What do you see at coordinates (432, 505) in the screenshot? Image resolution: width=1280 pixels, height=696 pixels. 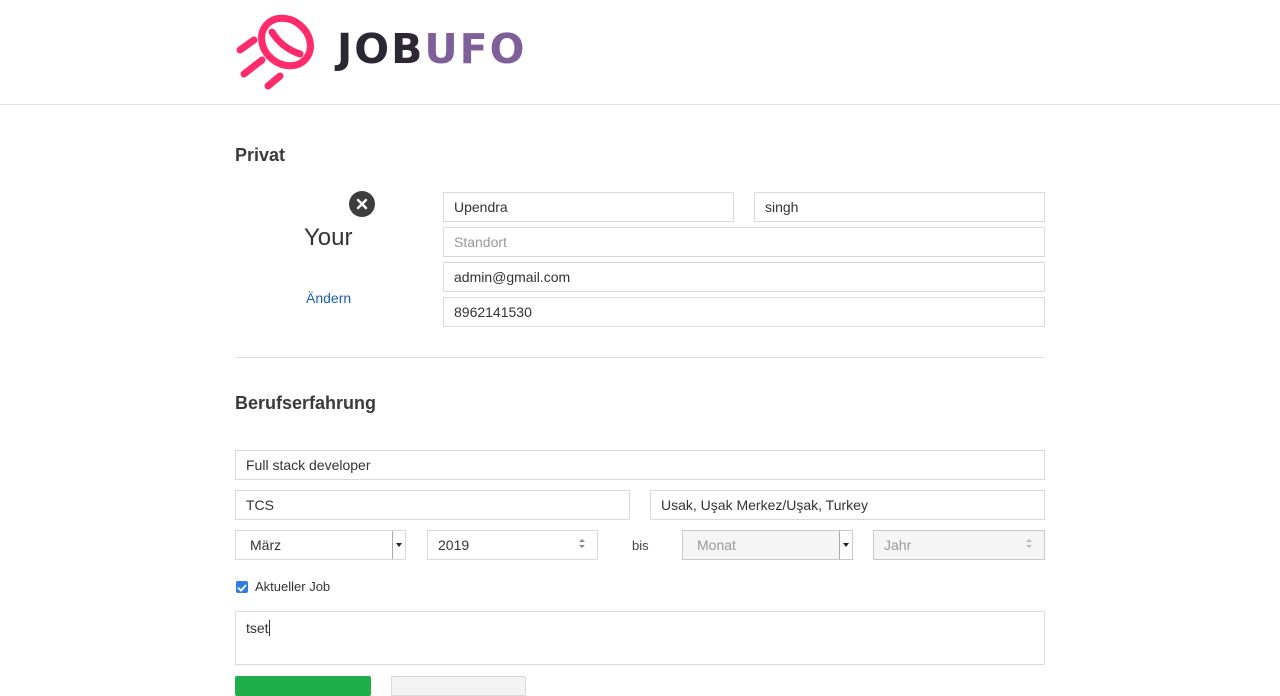 I see `company-input` at bounding box center [432, 505].